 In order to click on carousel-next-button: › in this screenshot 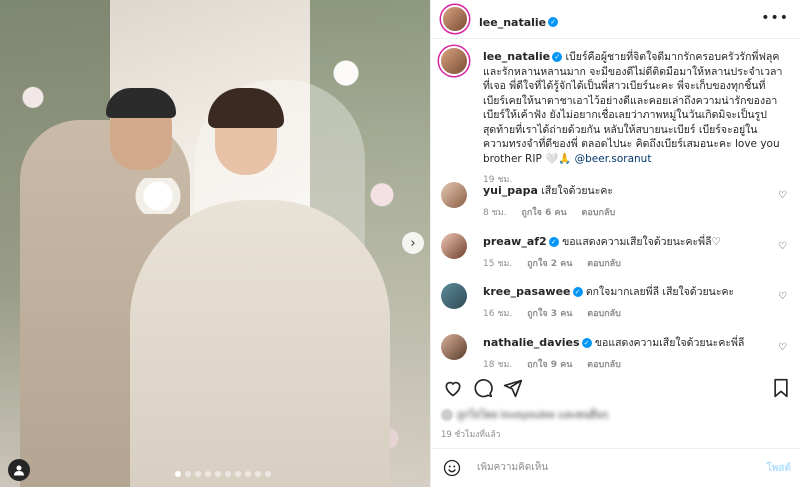, I will do `click(413, 243)`.